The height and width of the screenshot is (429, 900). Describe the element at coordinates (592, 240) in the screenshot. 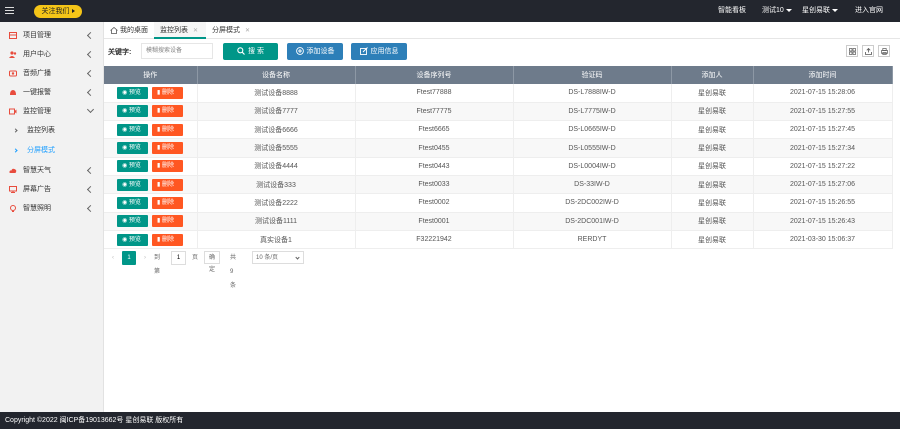

I see `verify-code-cell: RERDYT` at that location.